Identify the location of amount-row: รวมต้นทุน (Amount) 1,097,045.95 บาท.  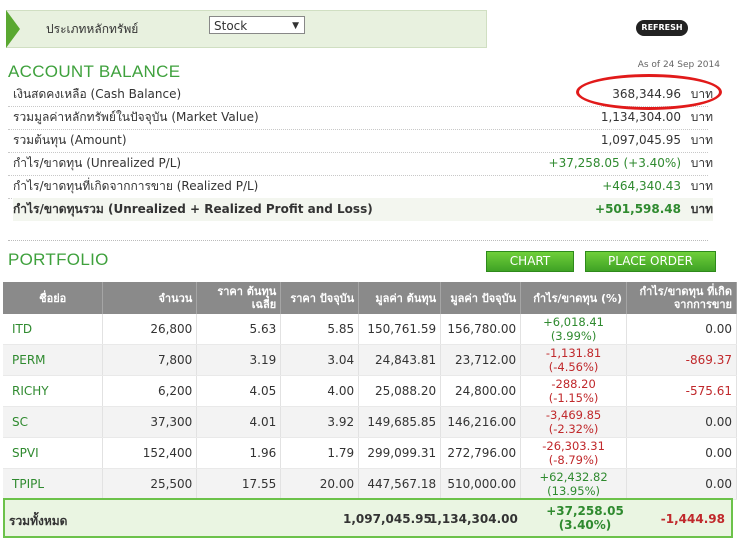
(363, 140).